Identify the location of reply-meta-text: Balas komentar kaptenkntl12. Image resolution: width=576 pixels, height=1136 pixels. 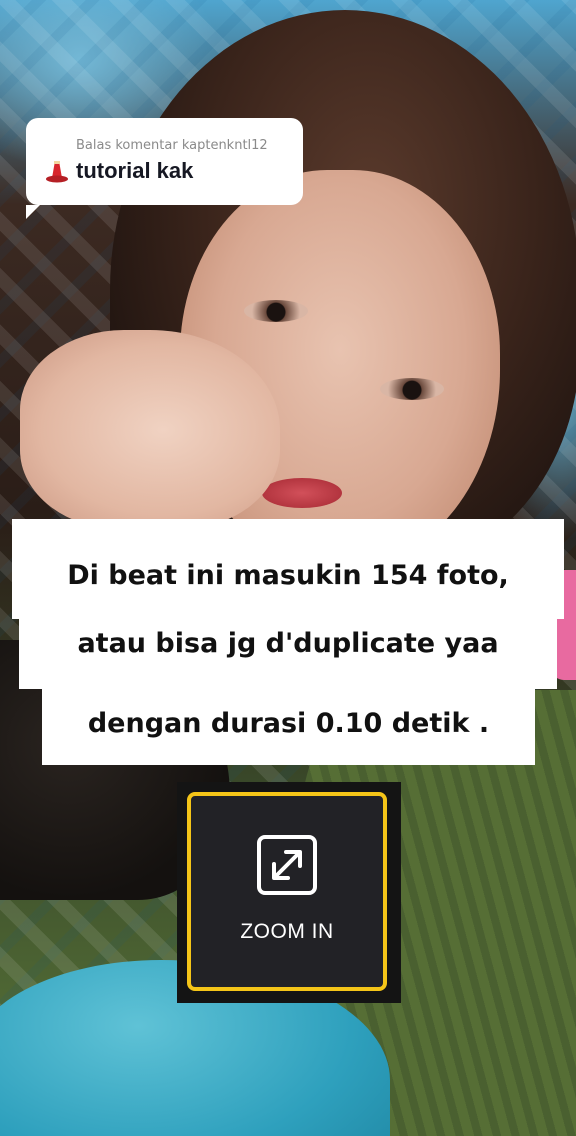
(172, 145).